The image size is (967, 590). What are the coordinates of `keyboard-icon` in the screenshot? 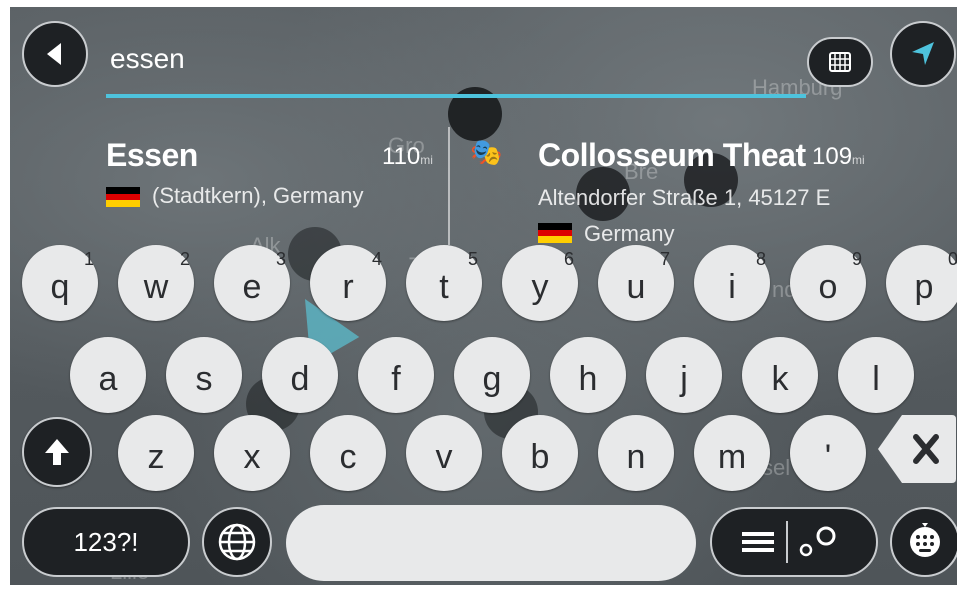 It's located at (925, 540).